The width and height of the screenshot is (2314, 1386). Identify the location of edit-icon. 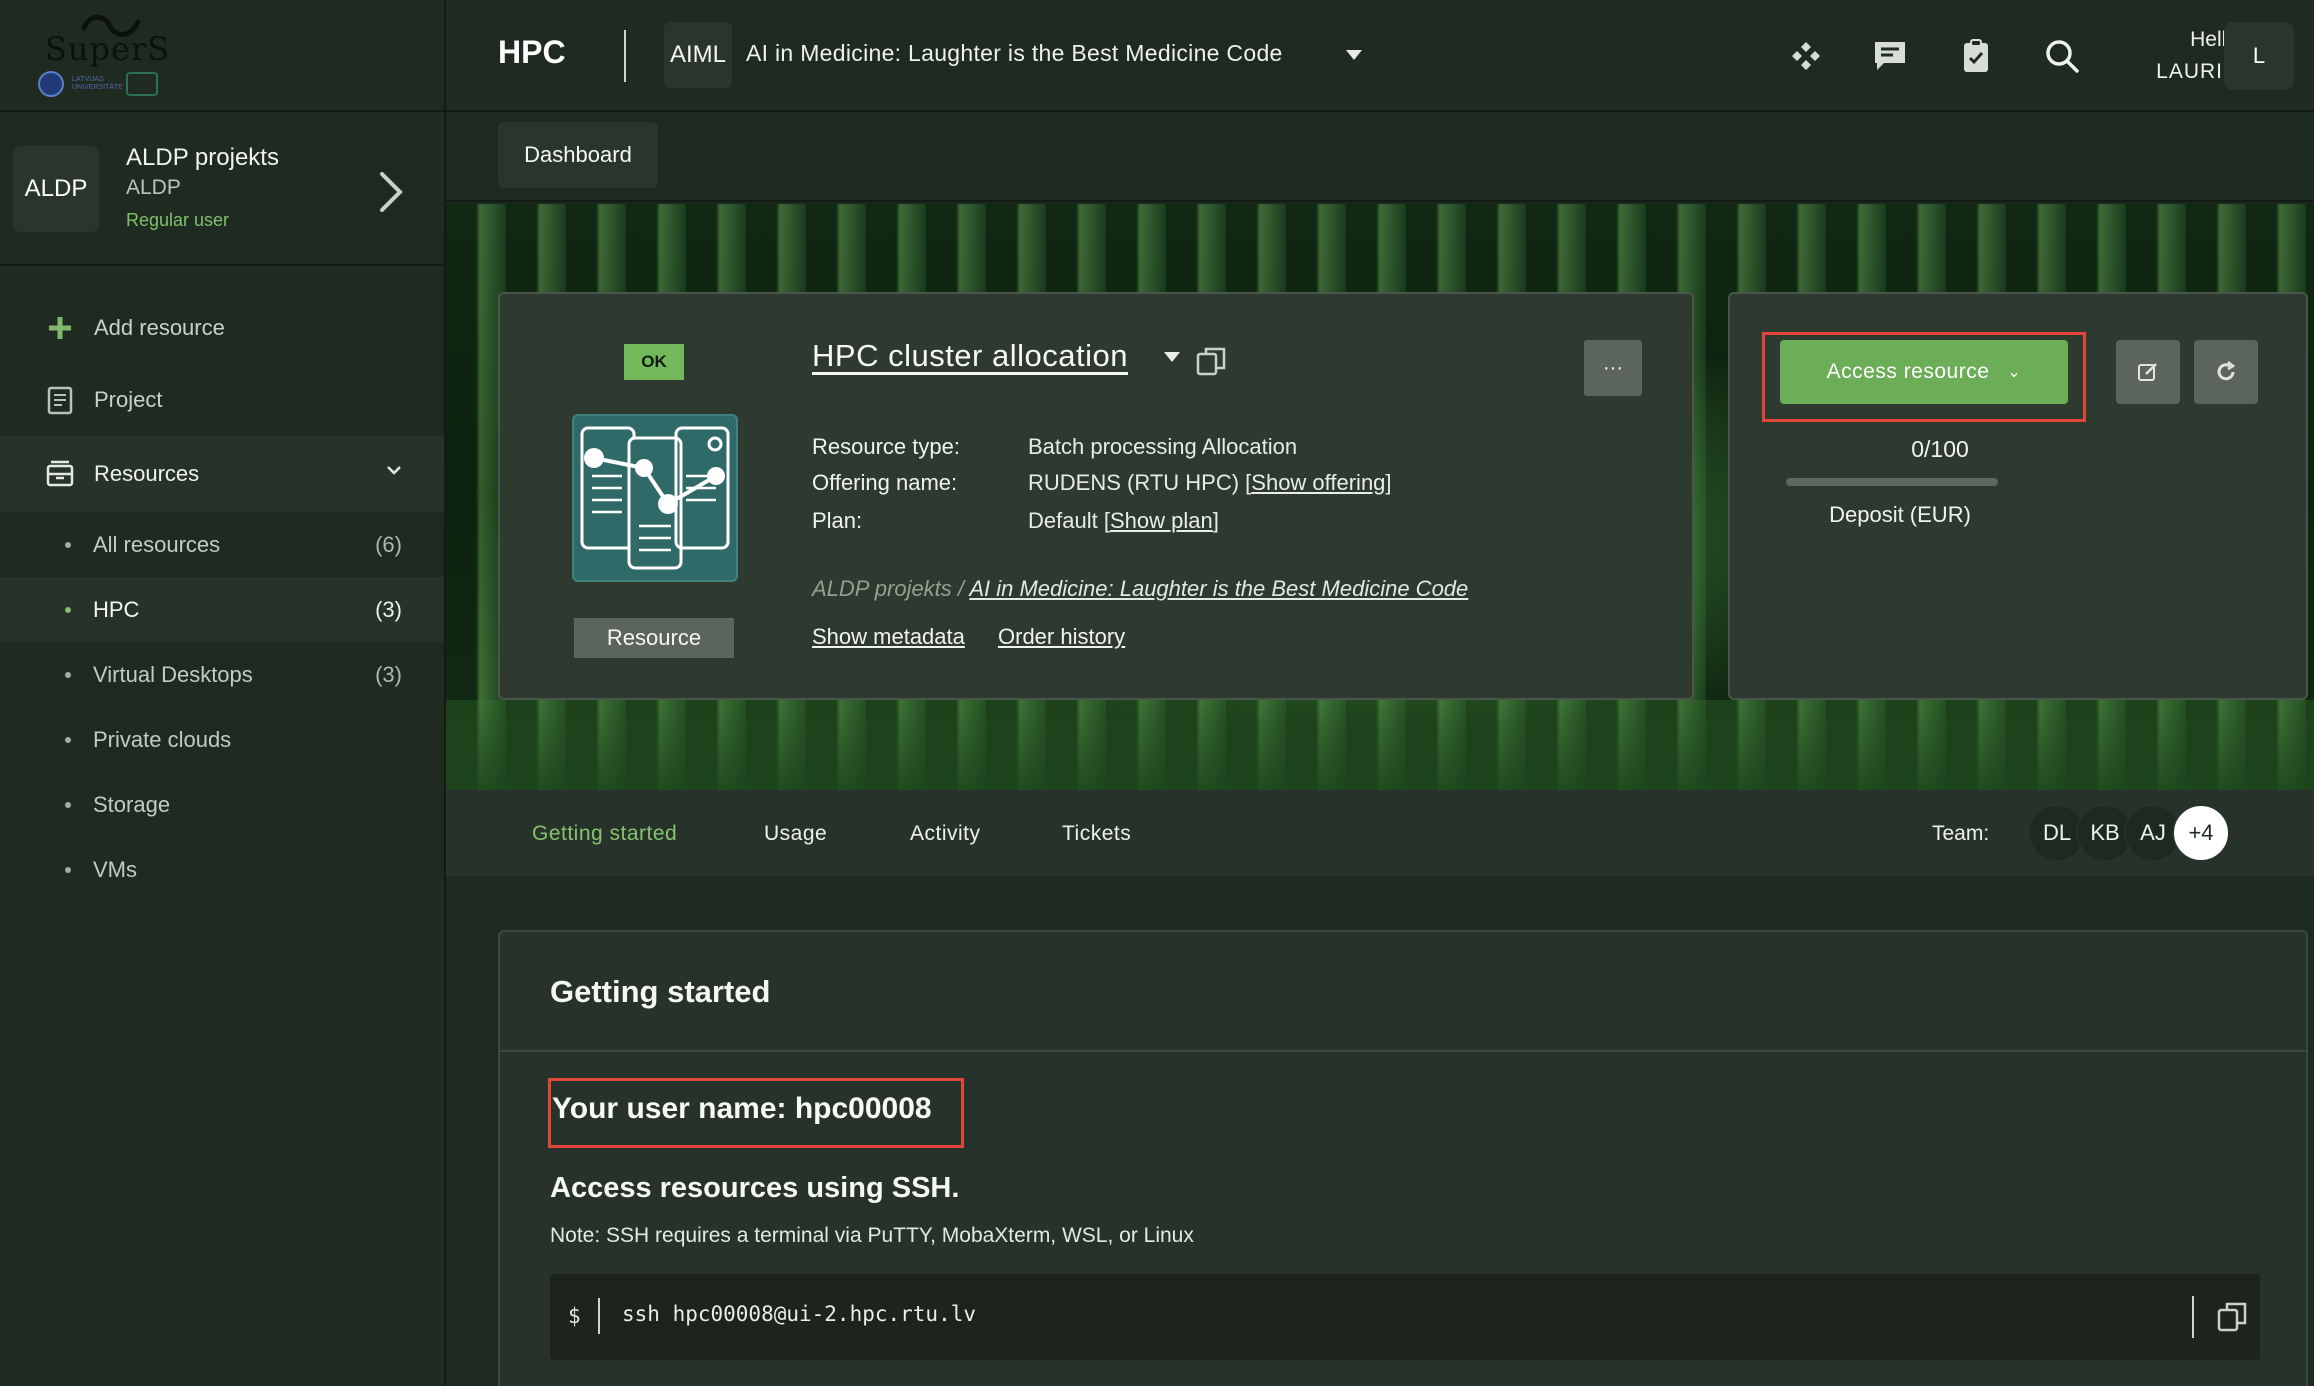
(2147, 372).